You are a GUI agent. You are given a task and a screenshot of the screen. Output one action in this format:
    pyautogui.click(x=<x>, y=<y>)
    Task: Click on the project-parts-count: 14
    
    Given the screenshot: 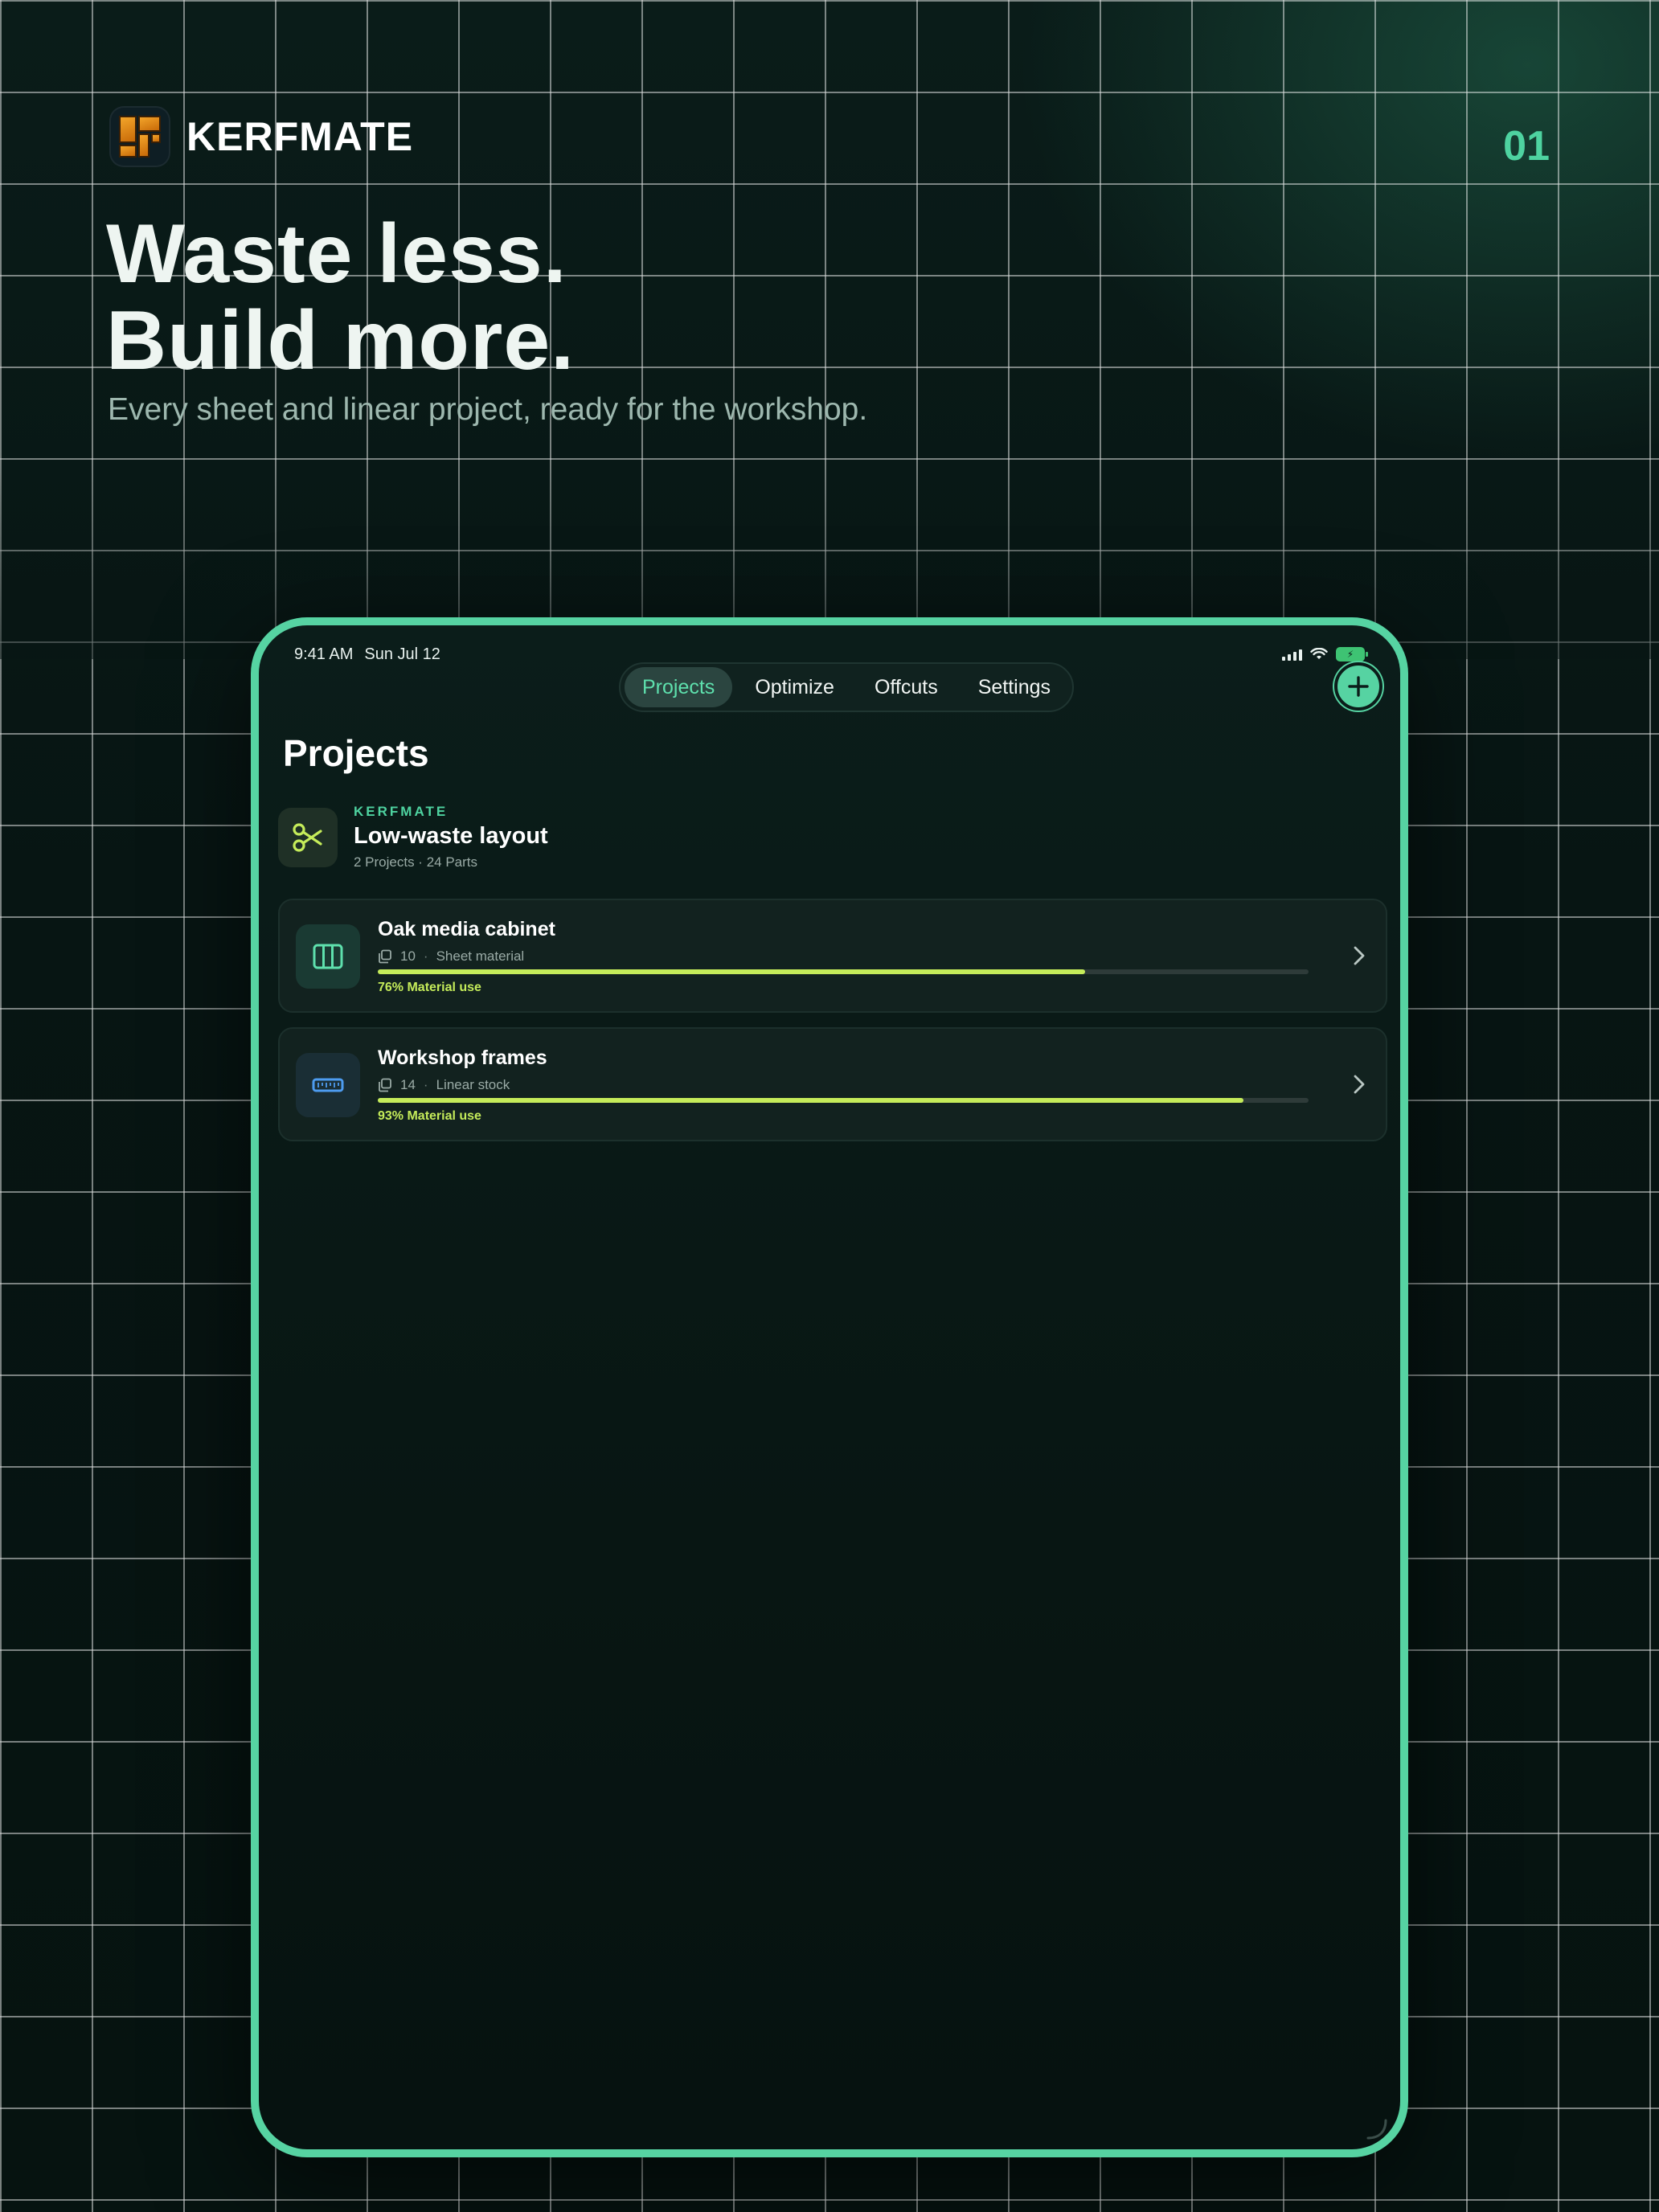 What is the action you would take?
    pyautogui.click(x=408, y=1084)
    